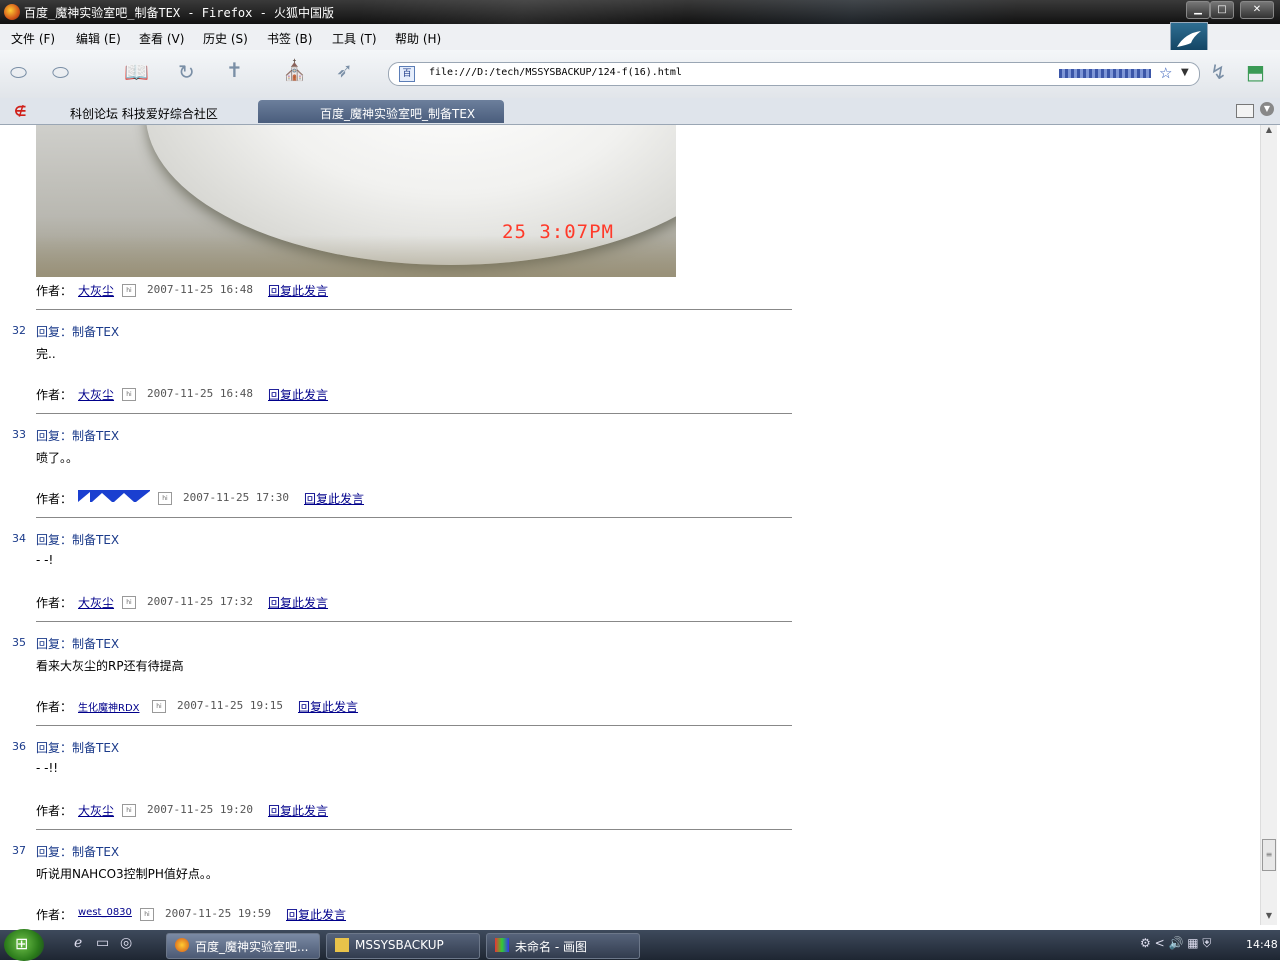  I want to click on window-title: 百度_魔神实验室吧_制备TEX - Firefox - 火狐中国版, so click(179, 13).